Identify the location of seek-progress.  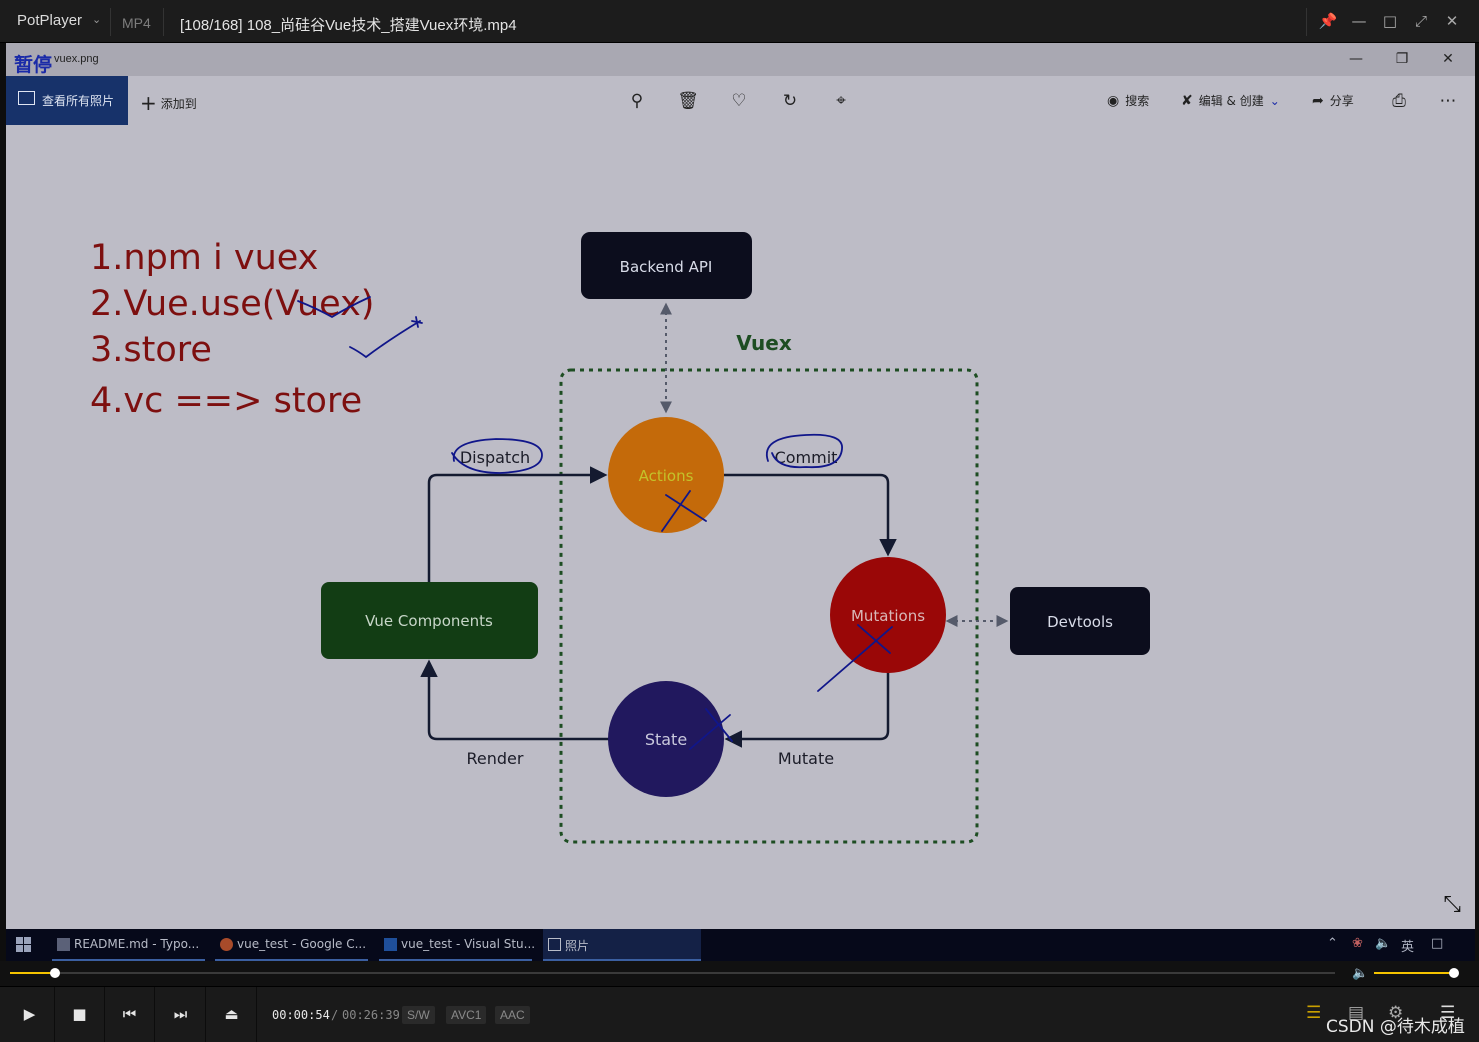
(33, 973).